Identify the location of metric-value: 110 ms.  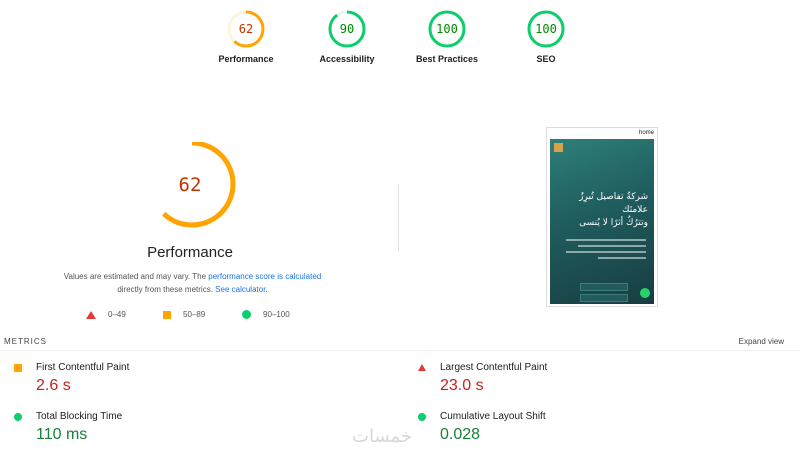
(62, 434).